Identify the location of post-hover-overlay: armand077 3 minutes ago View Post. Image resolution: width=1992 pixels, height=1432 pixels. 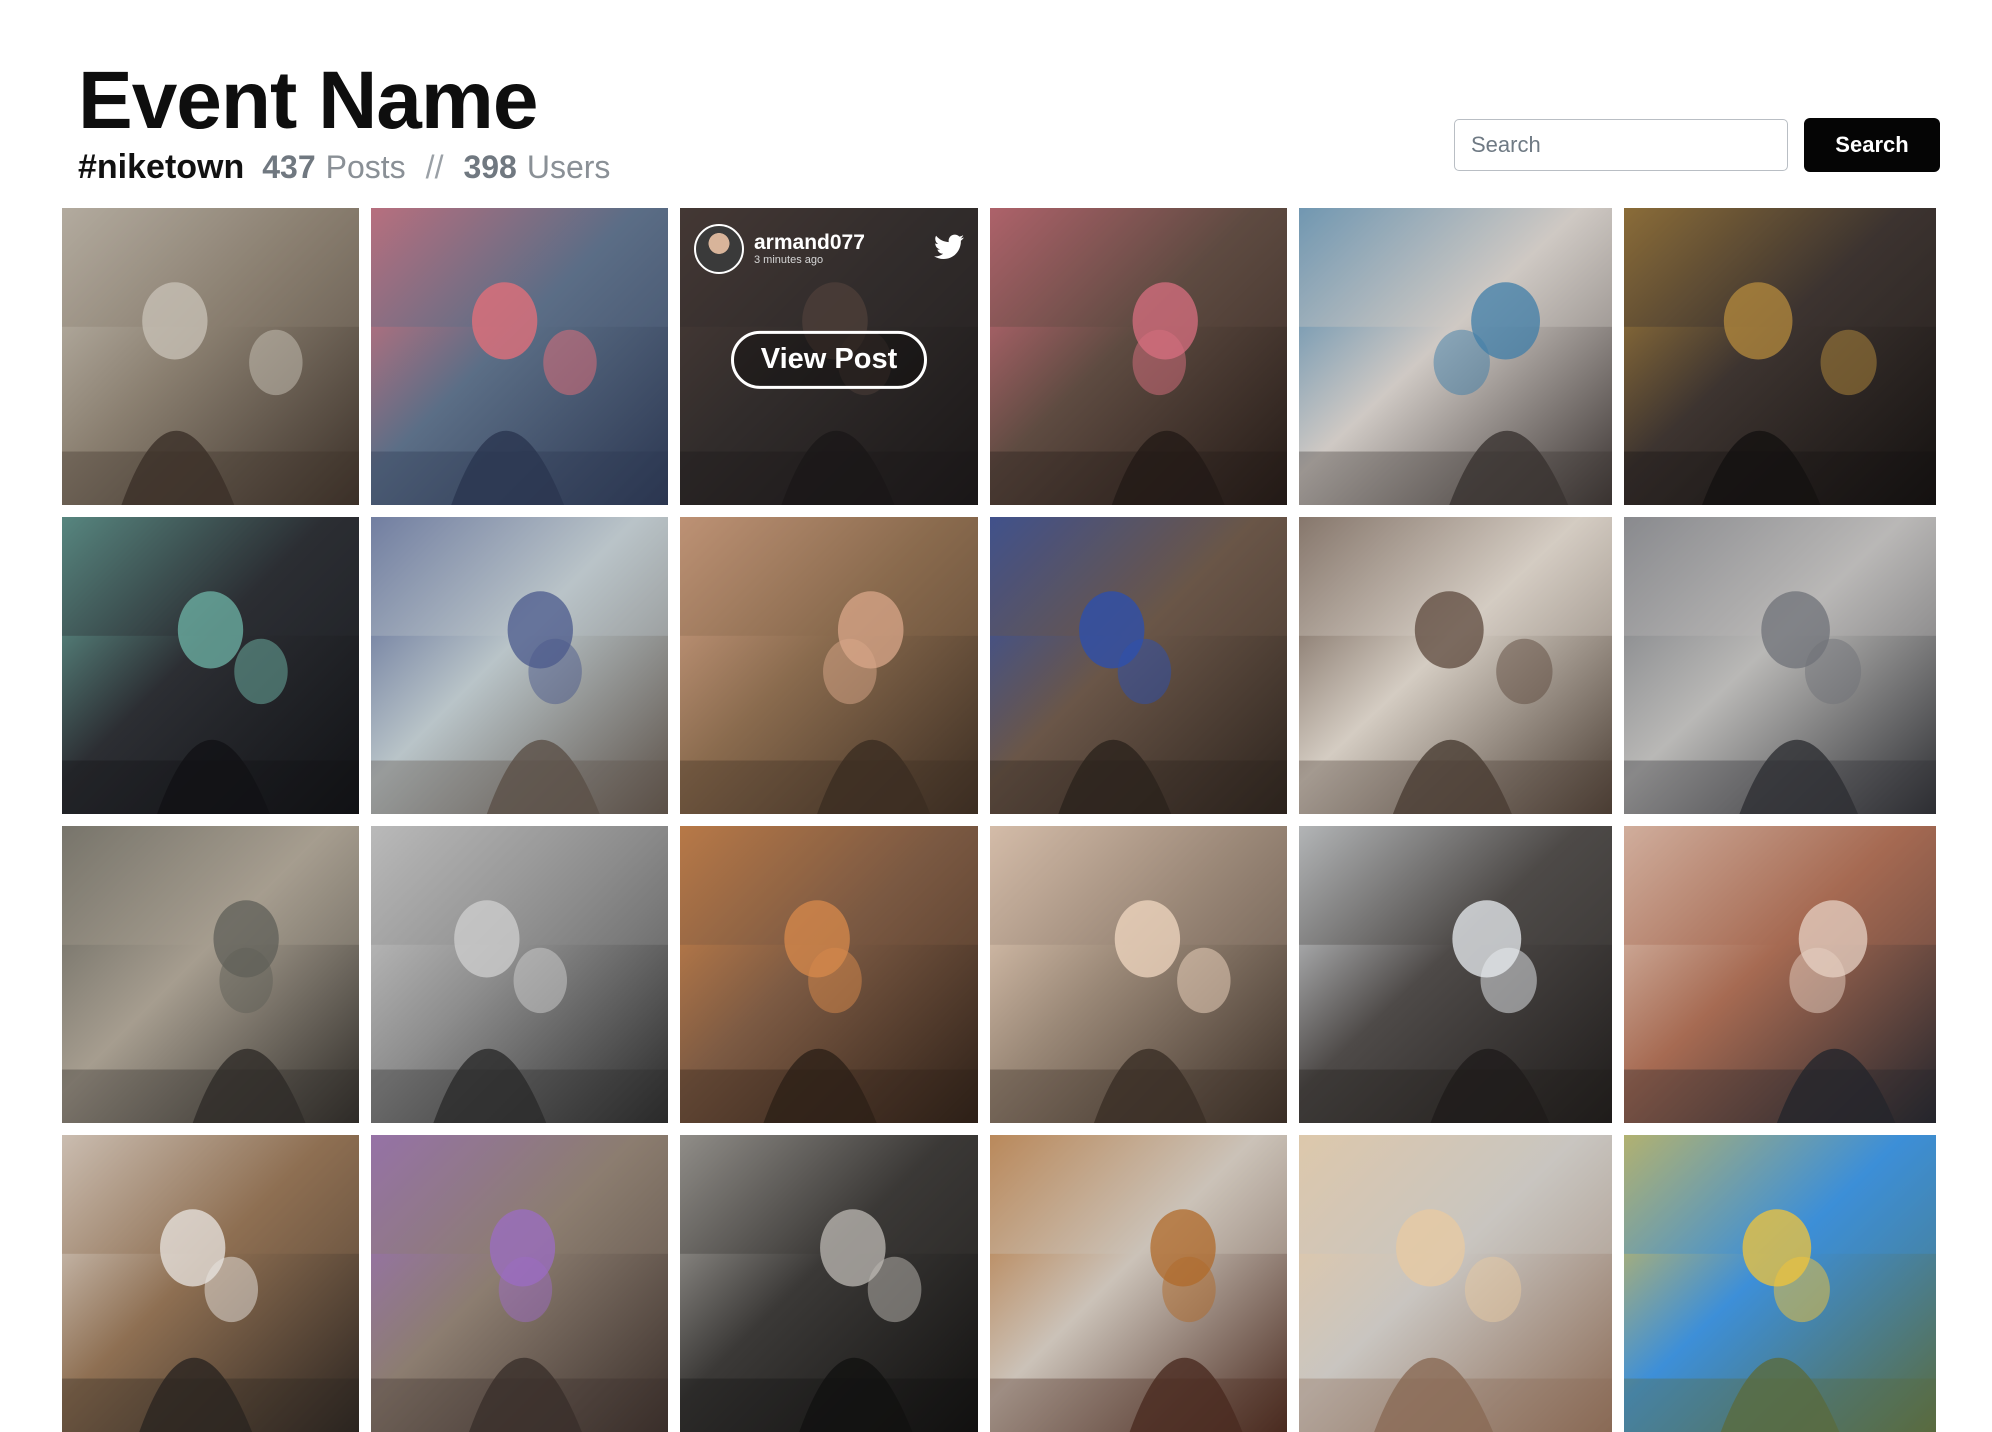
(829, 356).